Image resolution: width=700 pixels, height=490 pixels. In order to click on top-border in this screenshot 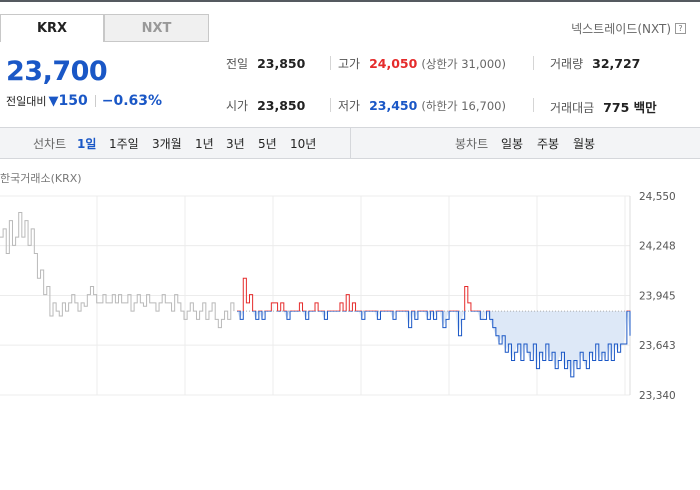, I will do `click(350, 1)`.